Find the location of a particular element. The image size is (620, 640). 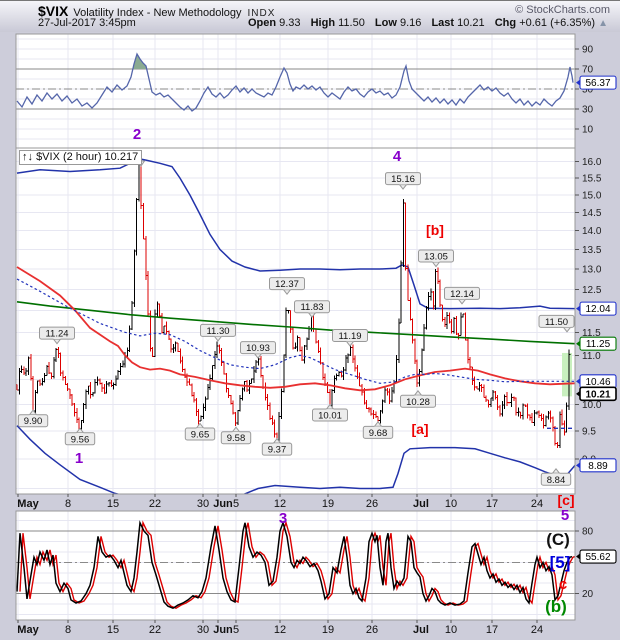

wave-label-b: (b) is located at coordinates (556, 606).